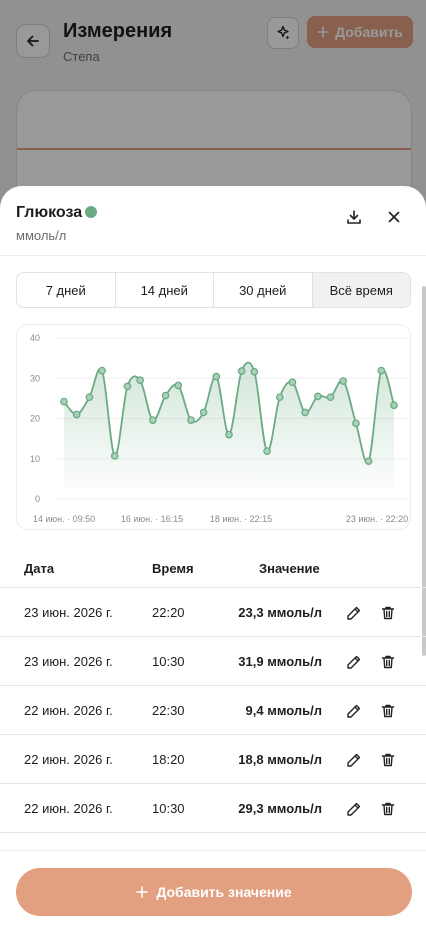 This screenshot has width=426, height=927. Describe the element at coordinates (280, 612) in the screenshot. I see `row-value: 23,3 ммоль/л` at that location.